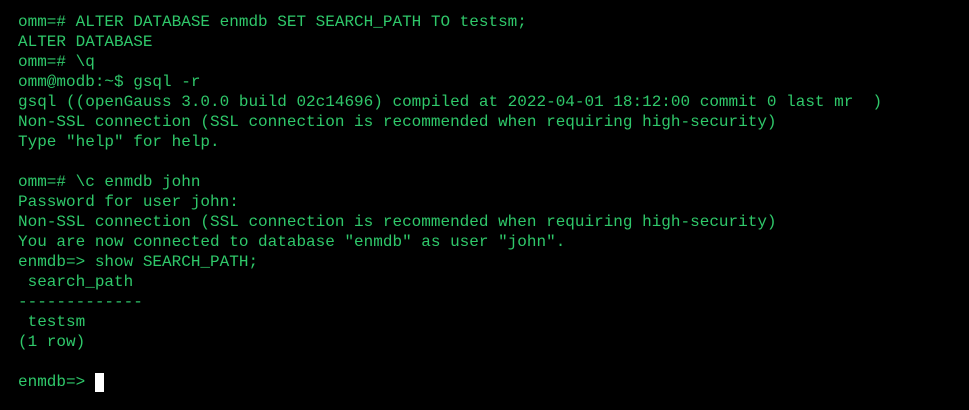 This screenshot has width=969, height=410. What do you see at coordinates (138, 262) in the screenshot?
I see `terminal-line: enmdb=> show SEARCH_PATH;` at bounding box center [138, 262].